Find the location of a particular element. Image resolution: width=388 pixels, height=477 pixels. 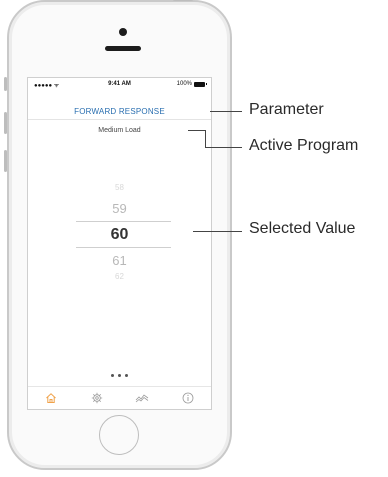

tab-chart is located at coordinates (143, 398).